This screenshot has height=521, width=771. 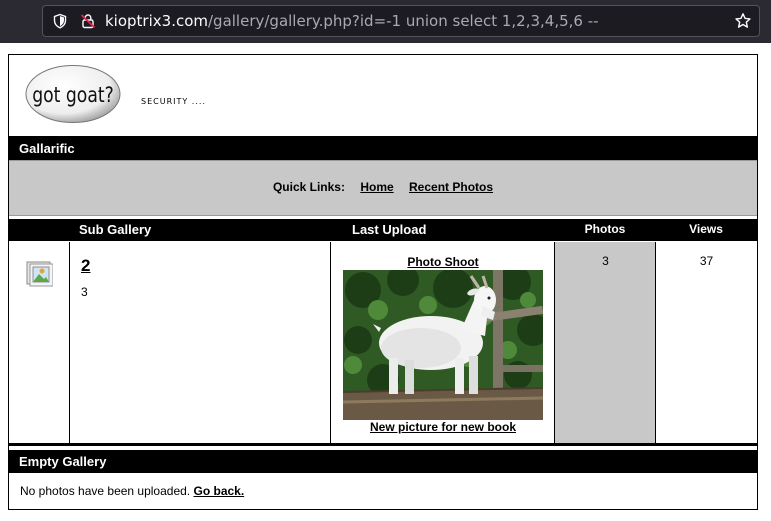 I want to click on photos-count: 3, so click(x=605, y=261).